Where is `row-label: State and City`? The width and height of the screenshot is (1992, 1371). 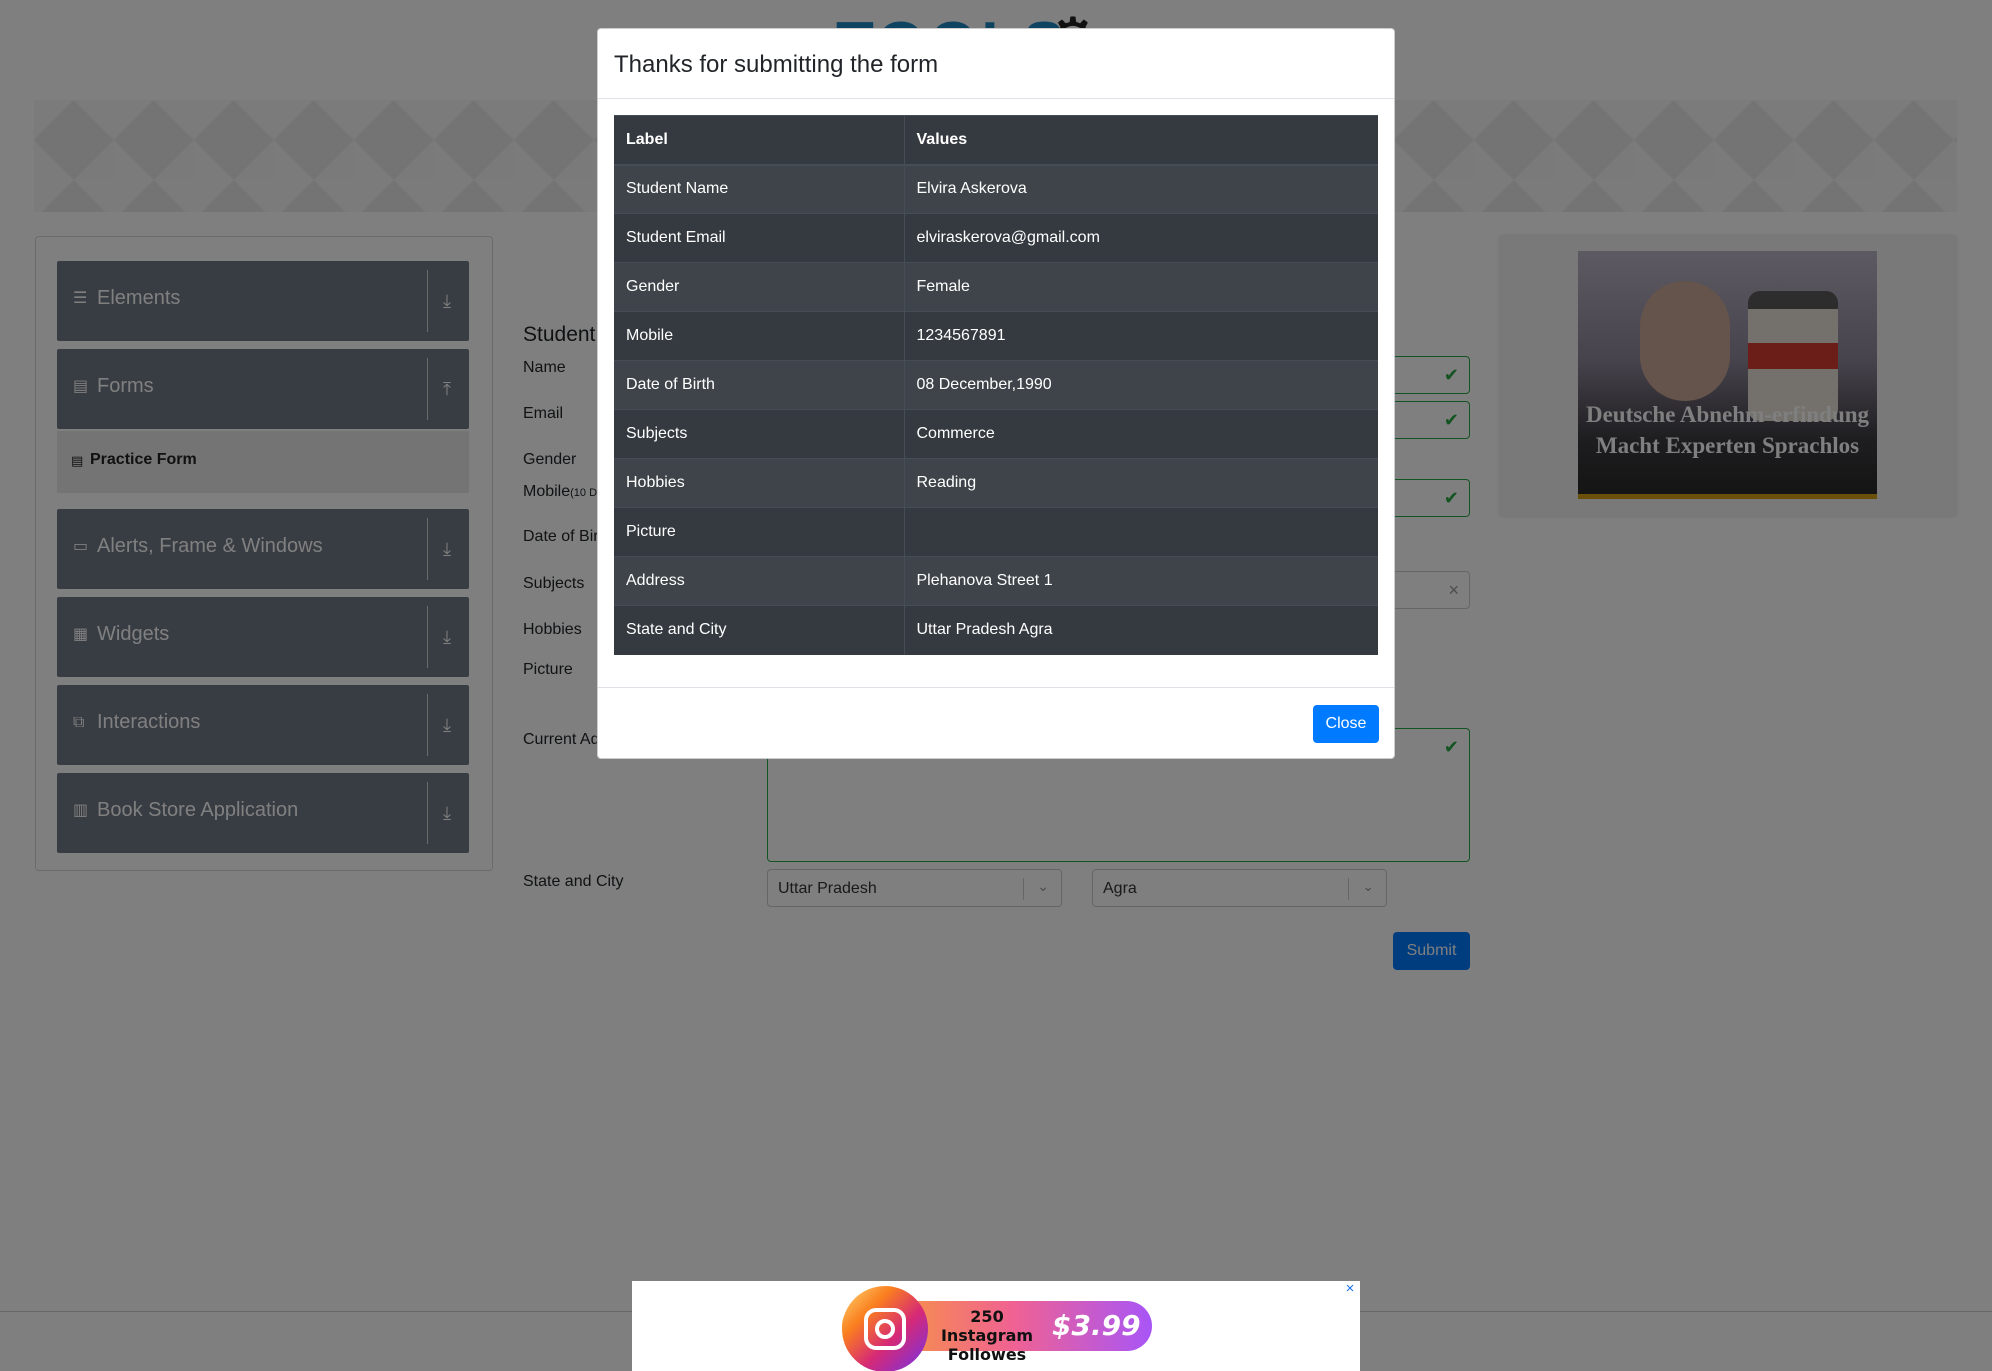
row-label: State and City is located at coordinates (759, 630).